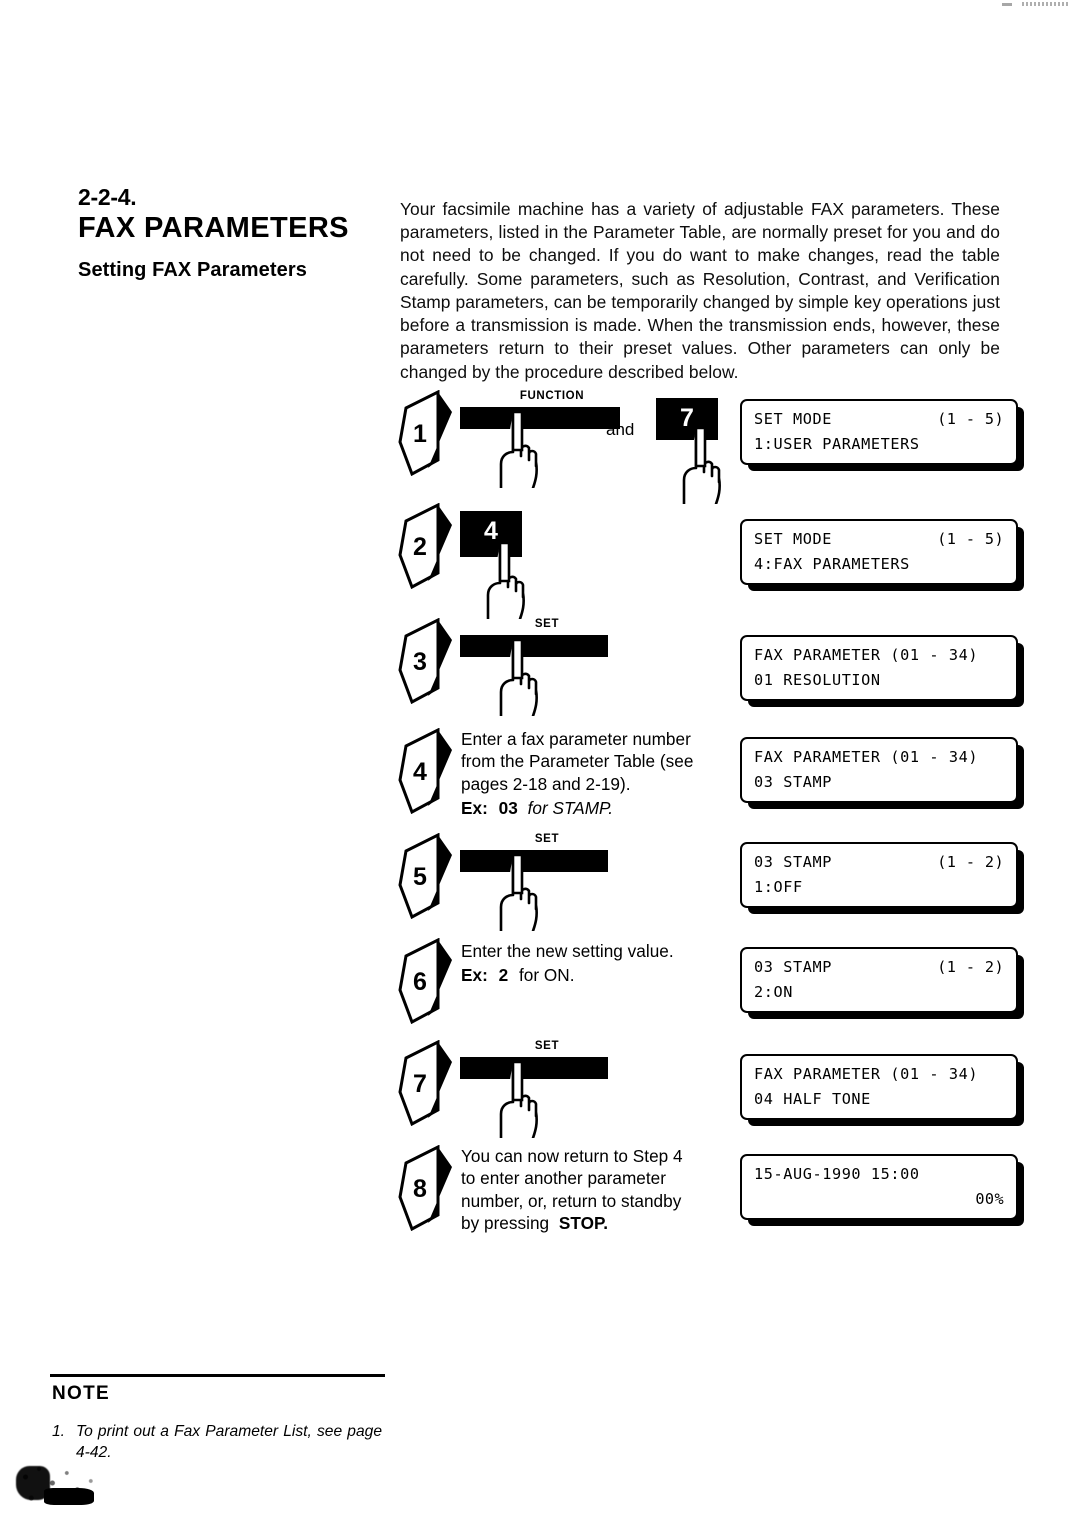 Image resolution: width=1080 pixels, height=1518 pixels. What do you see at coordinates (571, 1200) in the screenshot?
I see `step-8-line3: number, or, return to standby` at bounding box center [571, 1200].